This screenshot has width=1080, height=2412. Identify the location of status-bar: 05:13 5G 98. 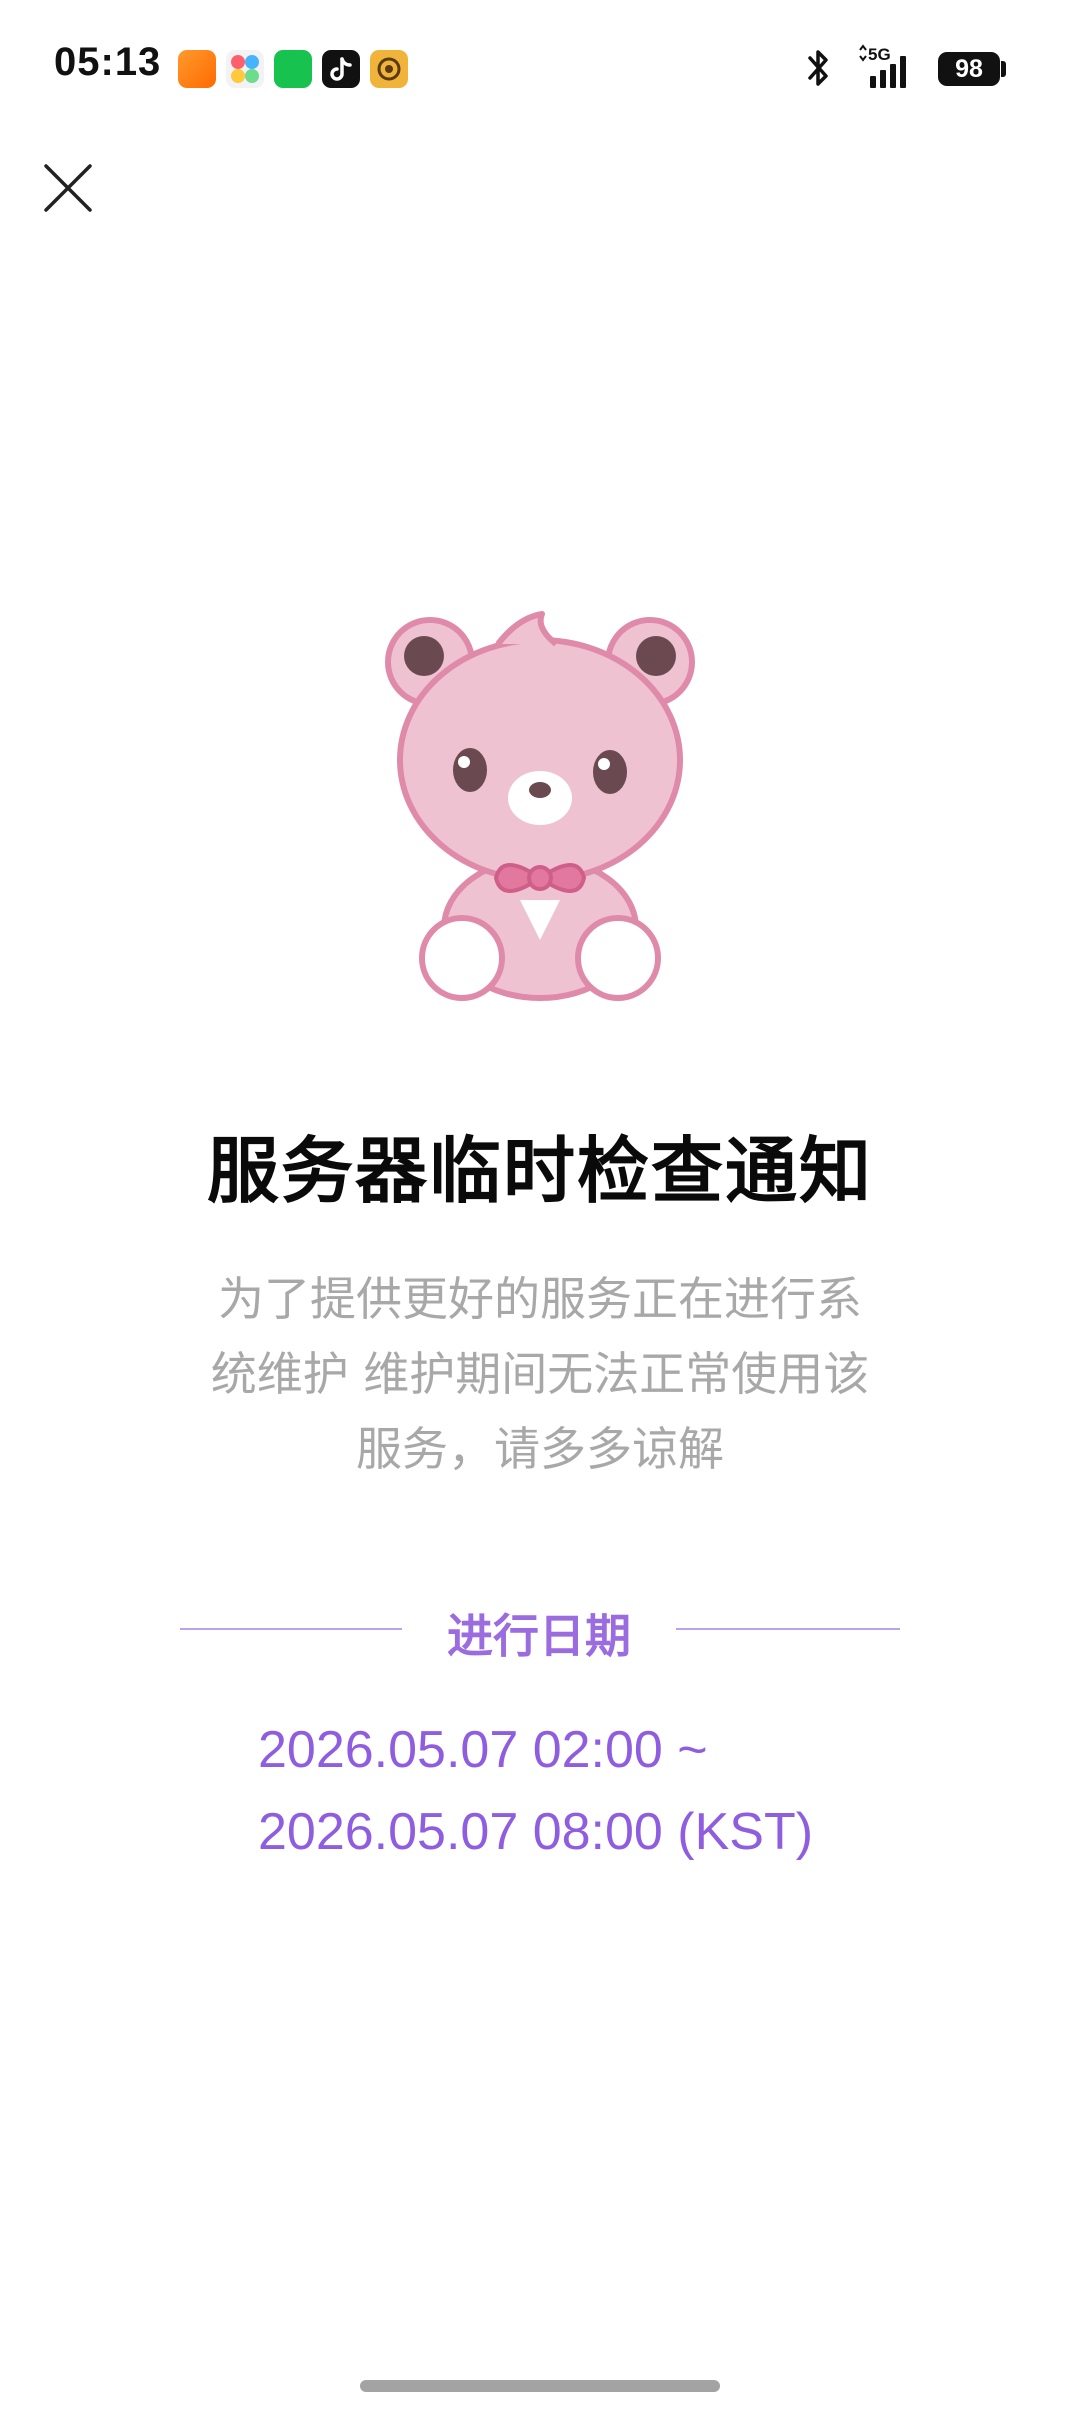
(540, 70).